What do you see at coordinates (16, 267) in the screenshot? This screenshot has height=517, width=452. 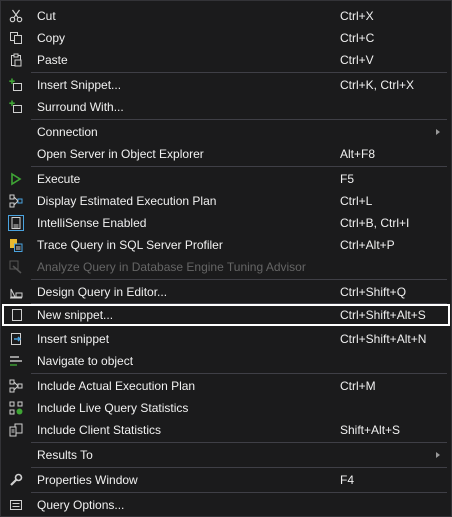 I see `tuning-advisor-icon` at bounding box center [16, 267].